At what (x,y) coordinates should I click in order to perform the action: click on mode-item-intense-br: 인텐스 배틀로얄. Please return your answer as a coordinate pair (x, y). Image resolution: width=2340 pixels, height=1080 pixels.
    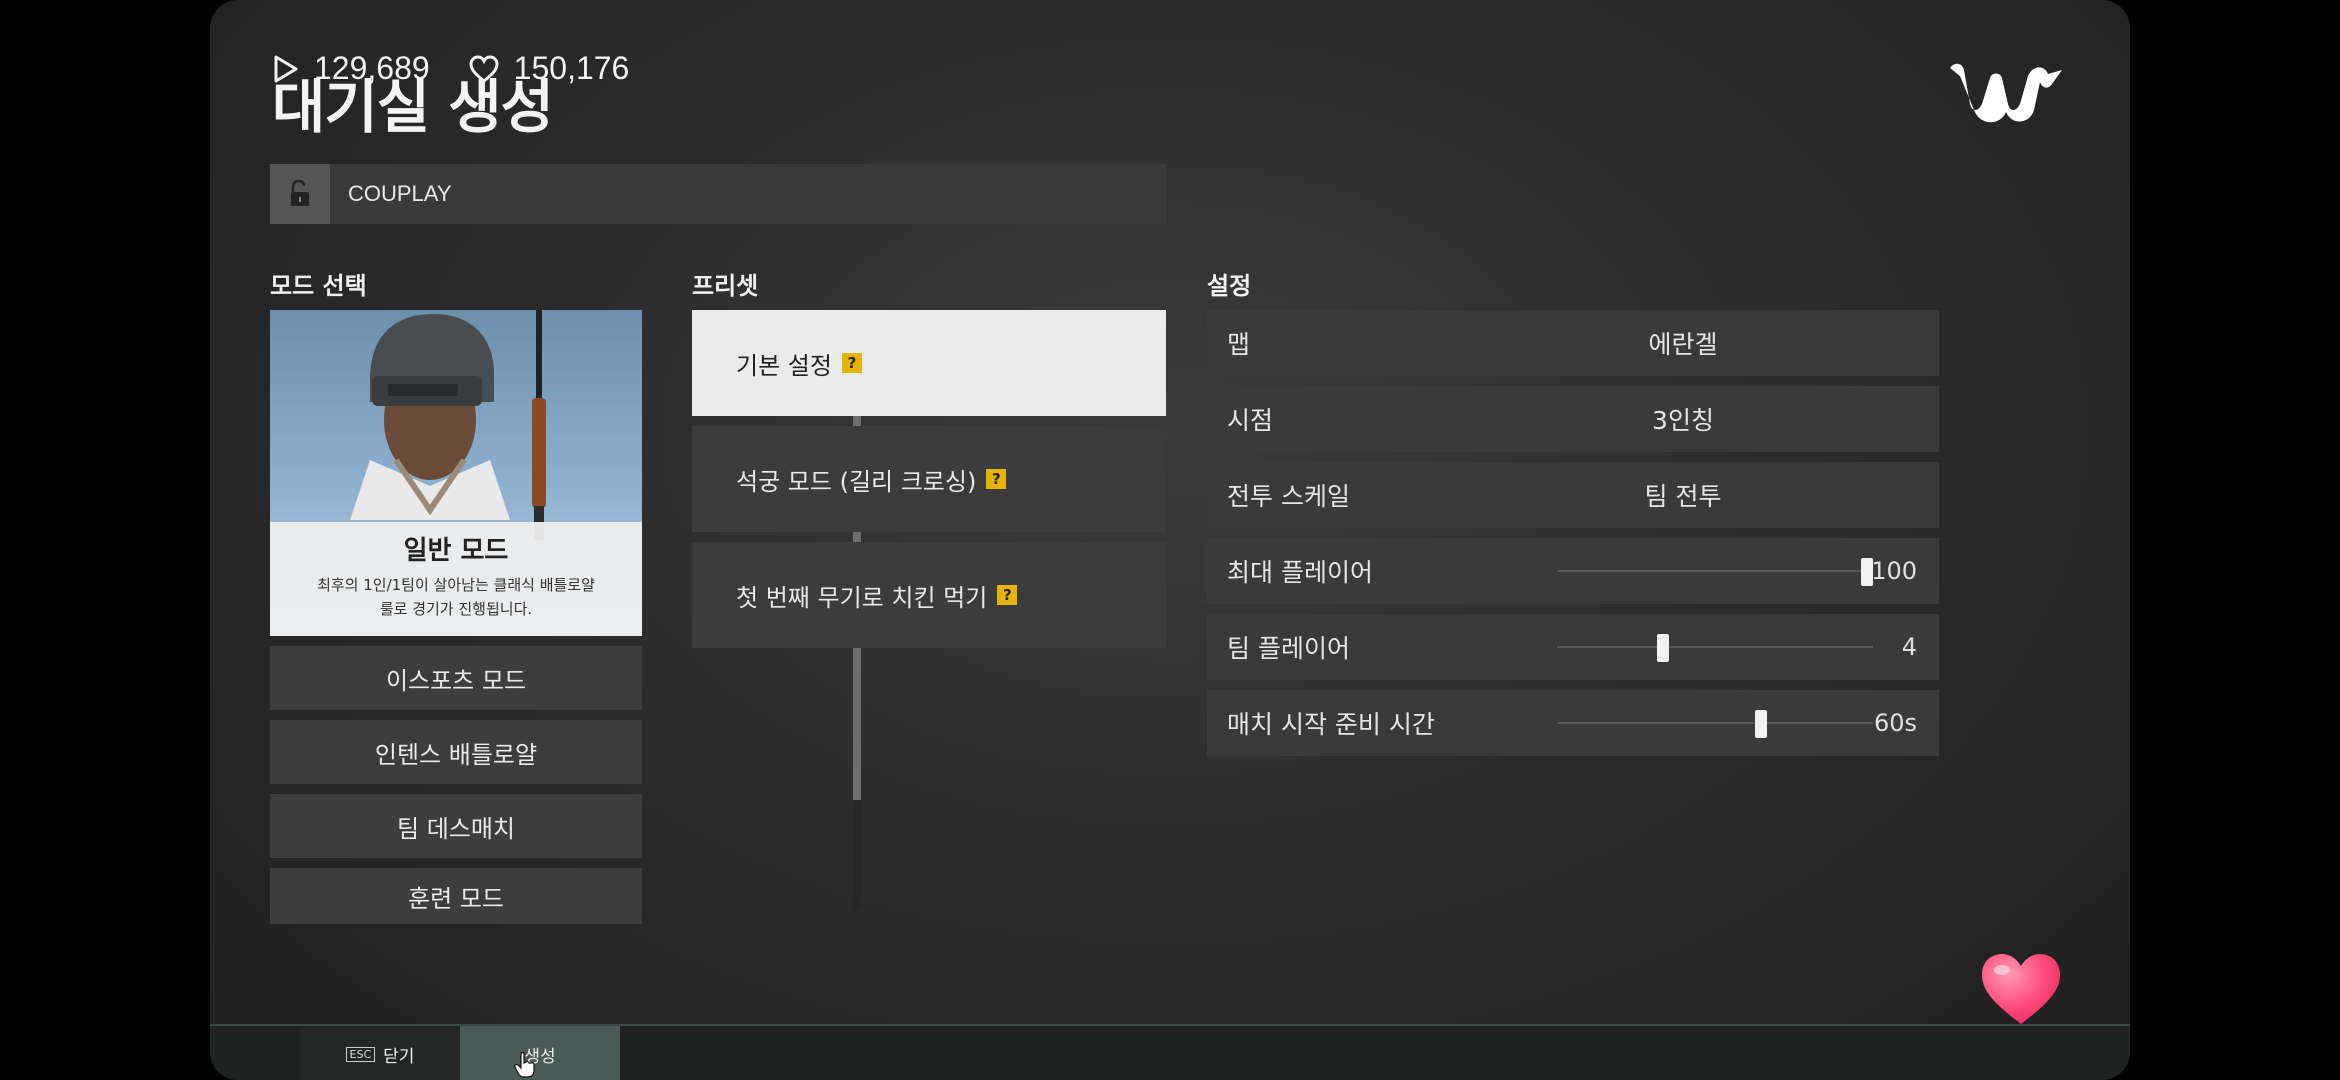
    Looking at the image, I should click on (456, 752).